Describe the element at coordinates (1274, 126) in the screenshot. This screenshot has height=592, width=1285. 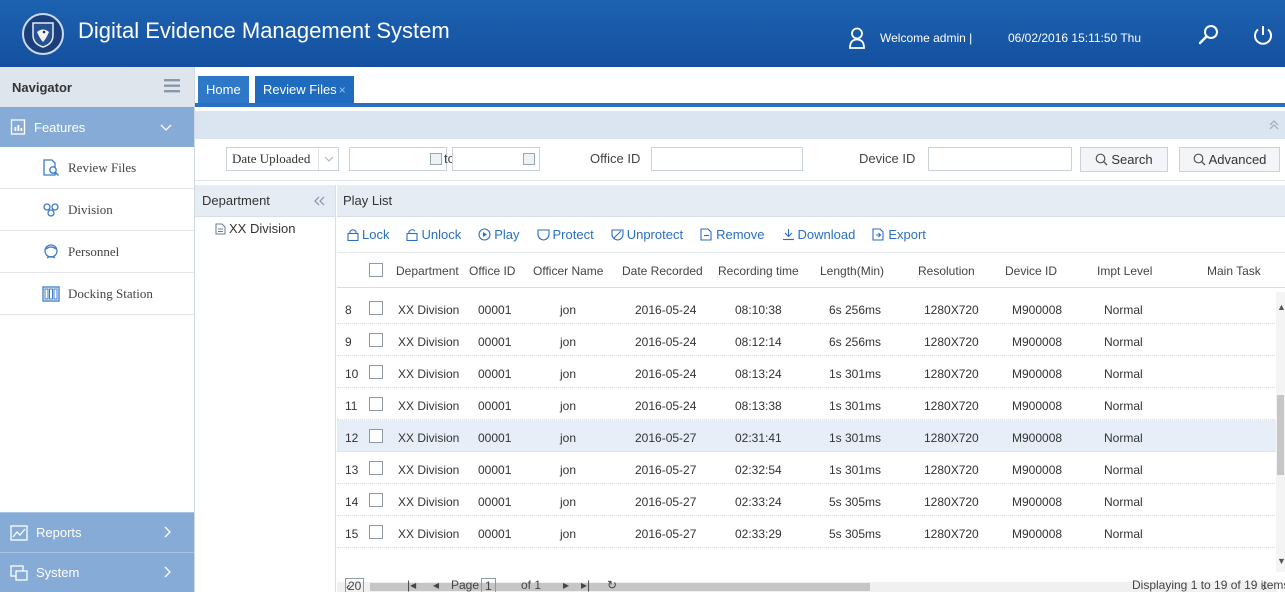
I see `double-chevron-up-icon` at that location.